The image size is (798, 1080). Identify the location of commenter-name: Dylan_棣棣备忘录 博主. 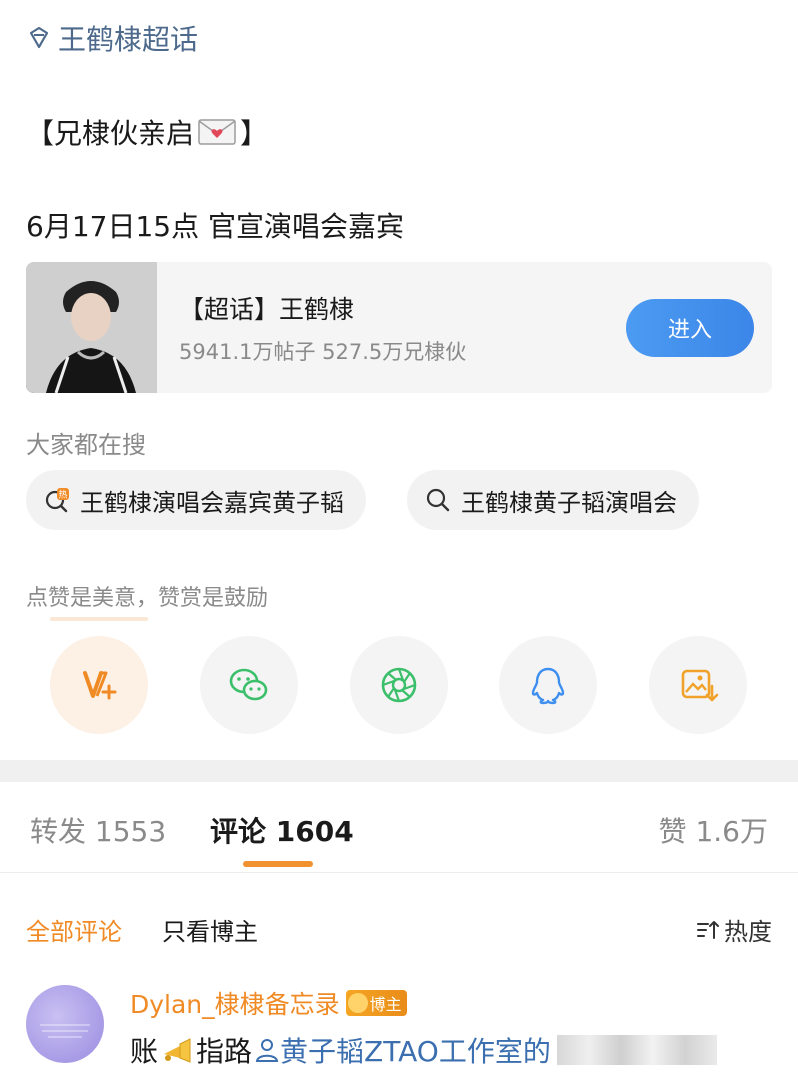
(268, 1003).